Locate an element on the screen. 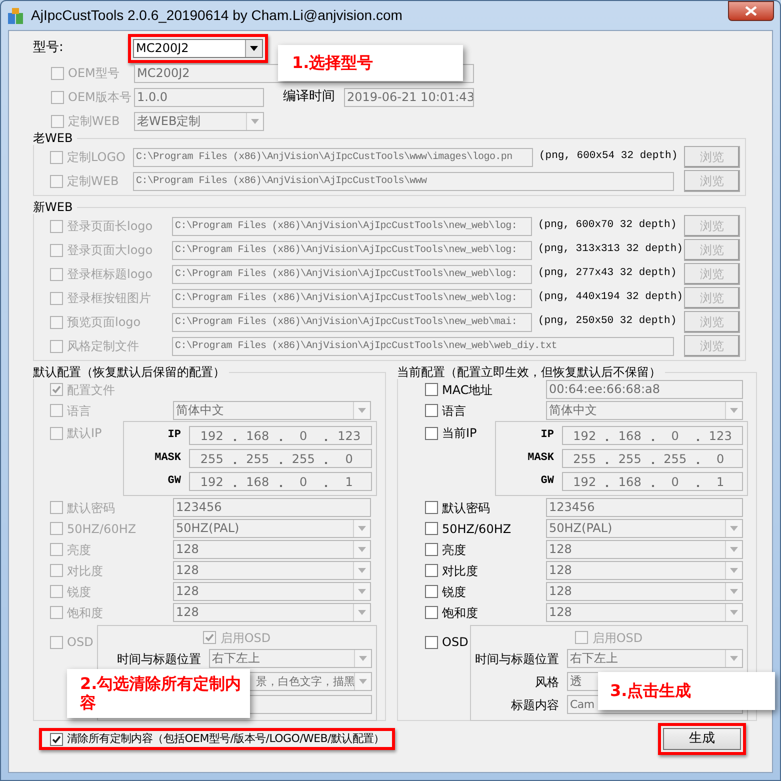  field-label: 风格定制文件 is located at coordinates (103, 346).